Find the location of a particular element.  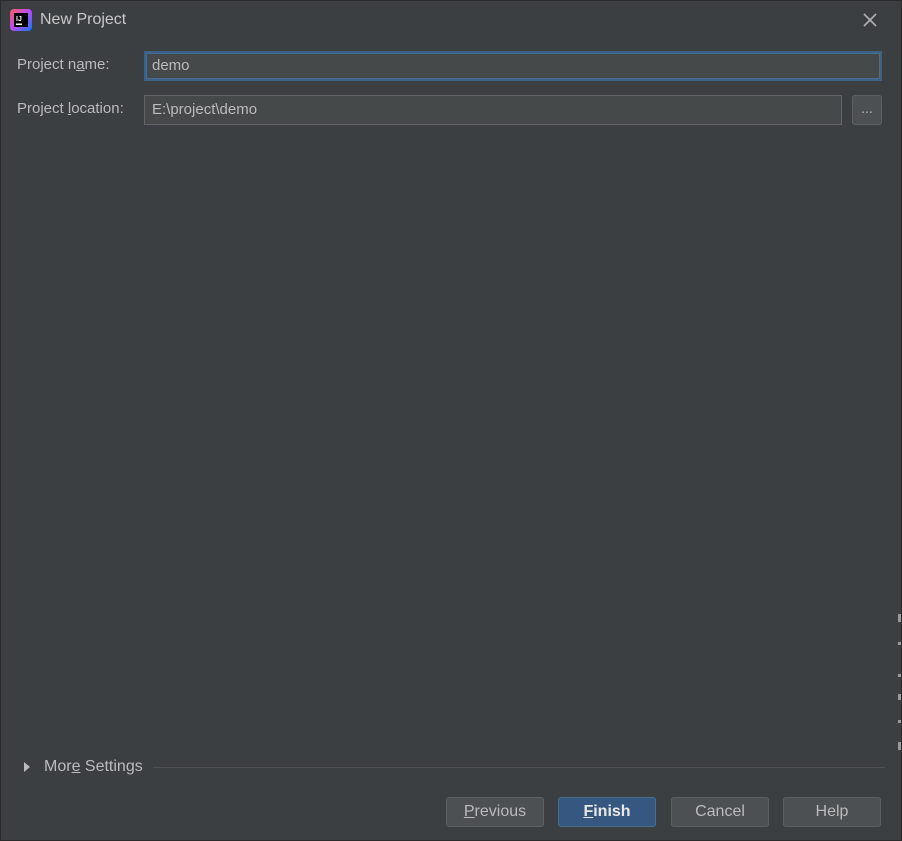

project-name-value: demo is located at coordinates (171, 65).